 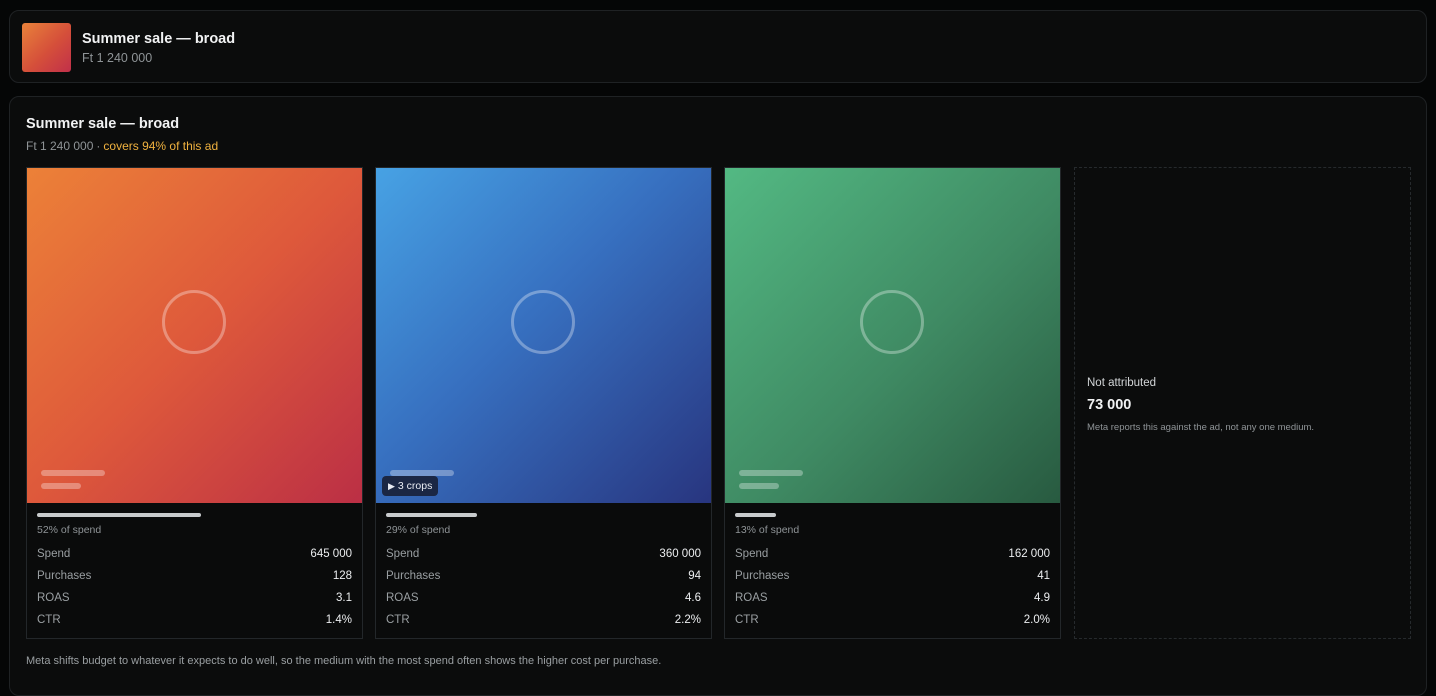 What do you see at coordinates (1109, 405) in the screenshot?
I see `not-attributed-value: 73 000` at bounding box center [1109, 405].